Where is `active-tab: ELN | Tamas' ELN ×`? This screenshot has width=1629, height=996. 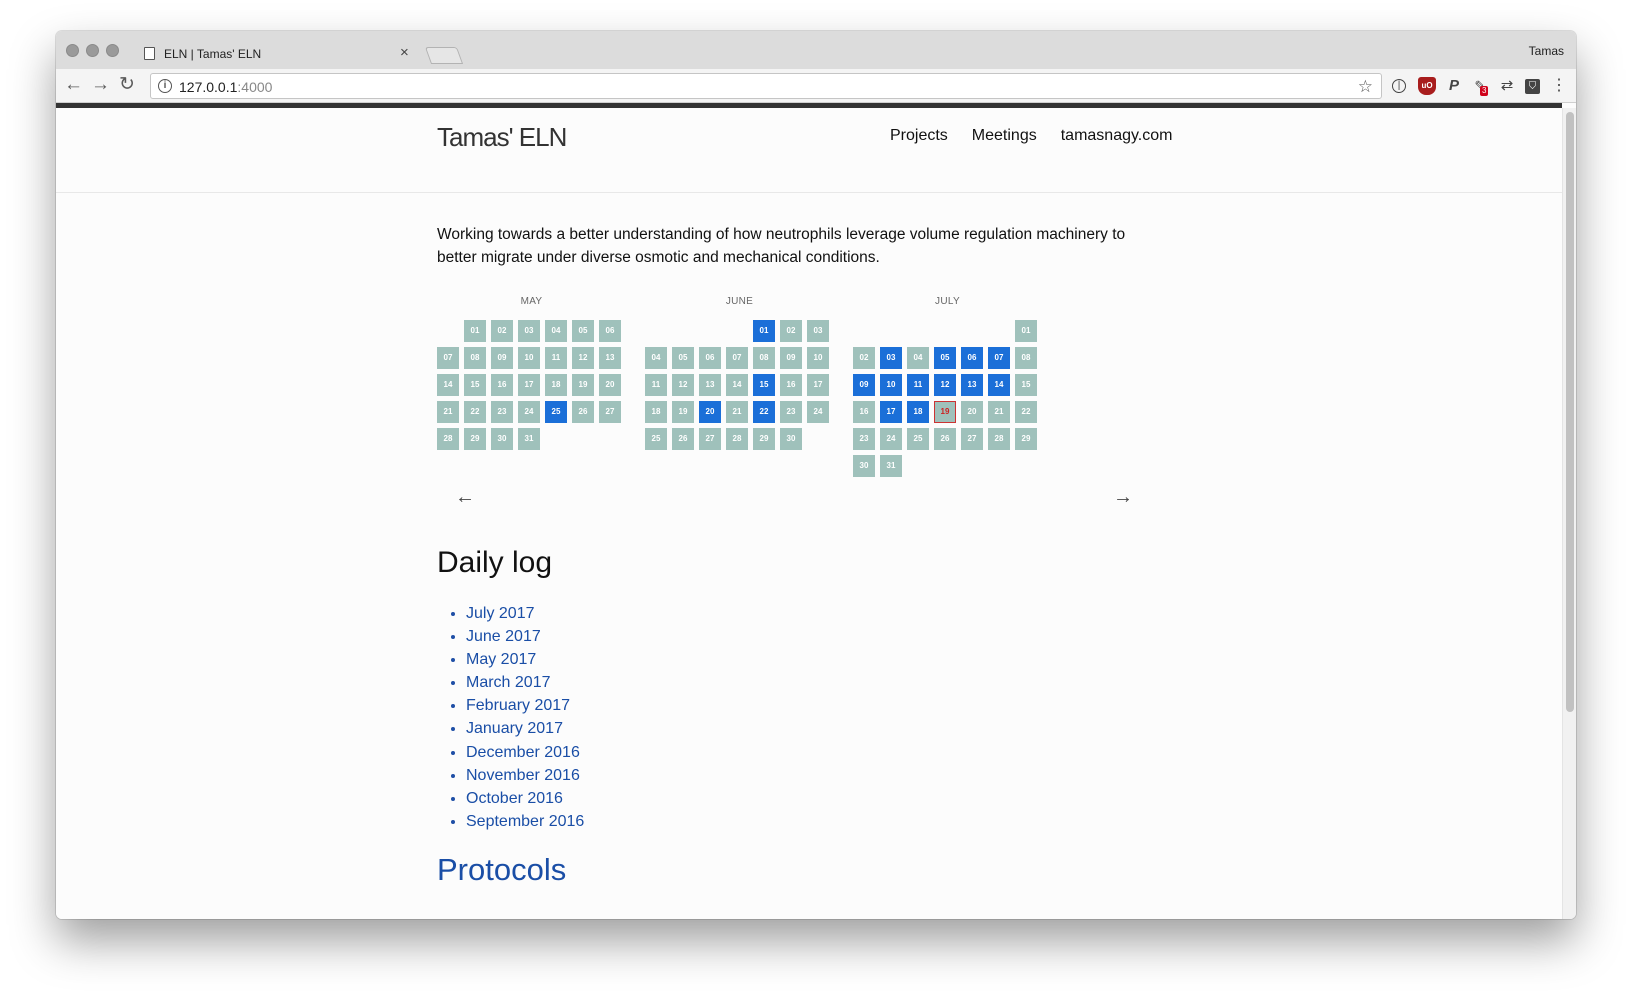 active-tab: ELN | Tamas' ELN × is located at coordinates (280, 55).